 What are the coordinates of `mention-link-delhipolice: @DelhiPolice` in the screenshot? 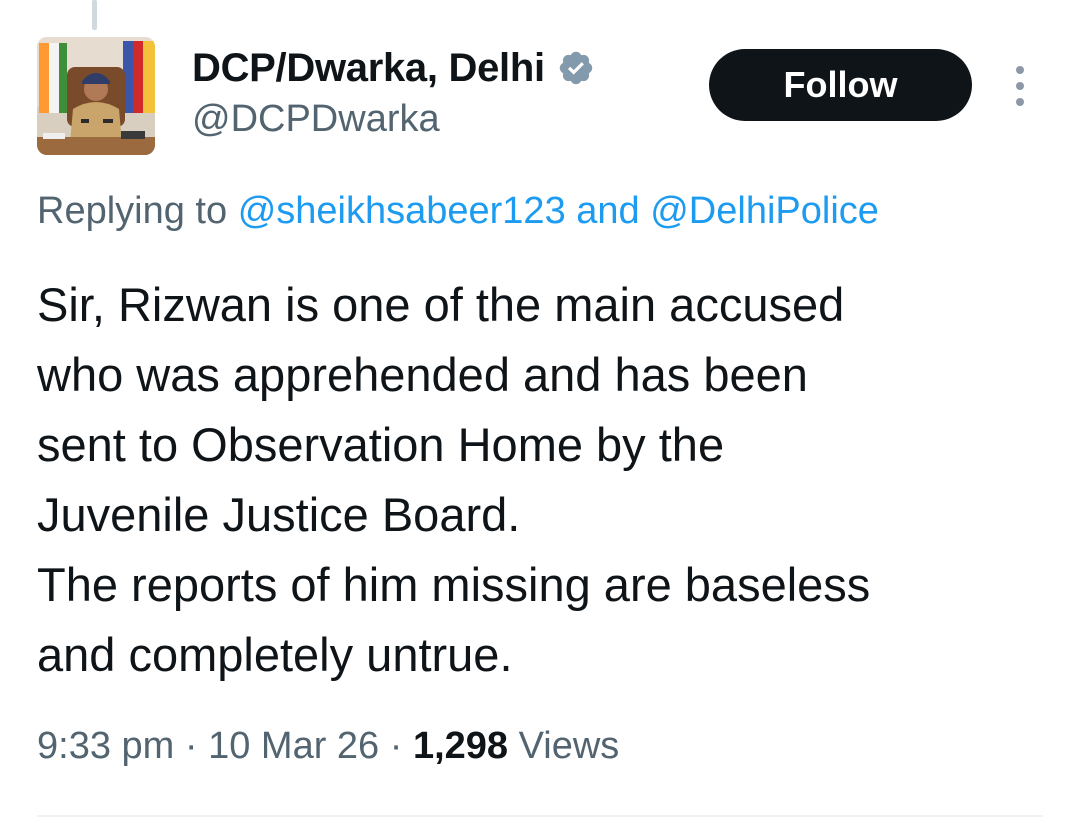 It's located at (764, 211).